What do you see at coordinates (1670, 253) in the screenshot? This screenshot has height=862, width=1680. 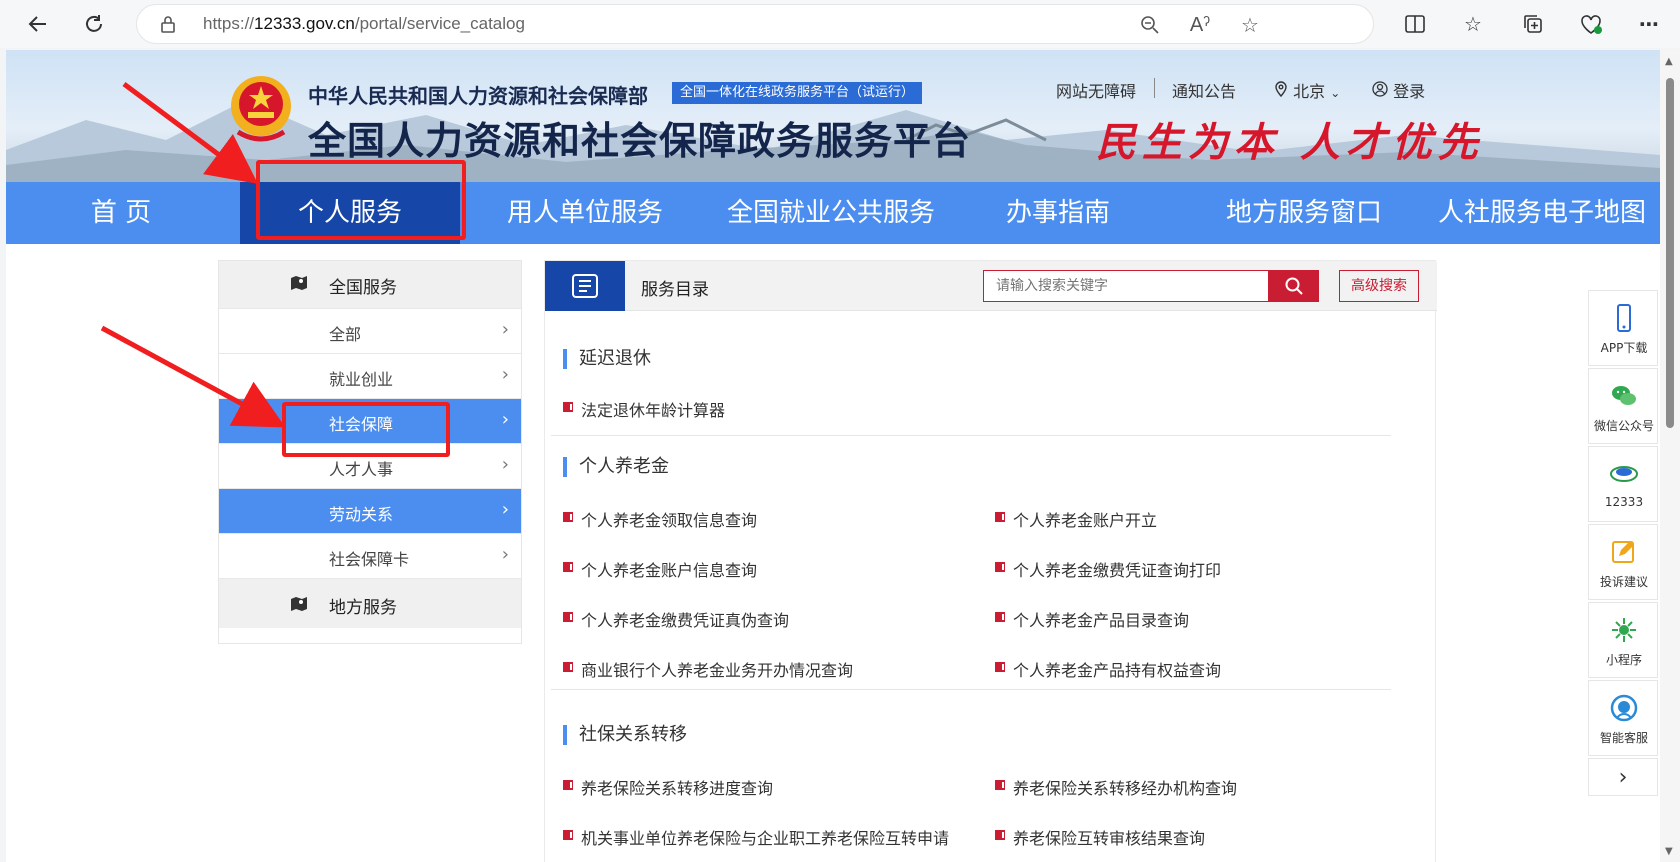 I see `scrollbar-thumb` at bounding box center [1670, 253].